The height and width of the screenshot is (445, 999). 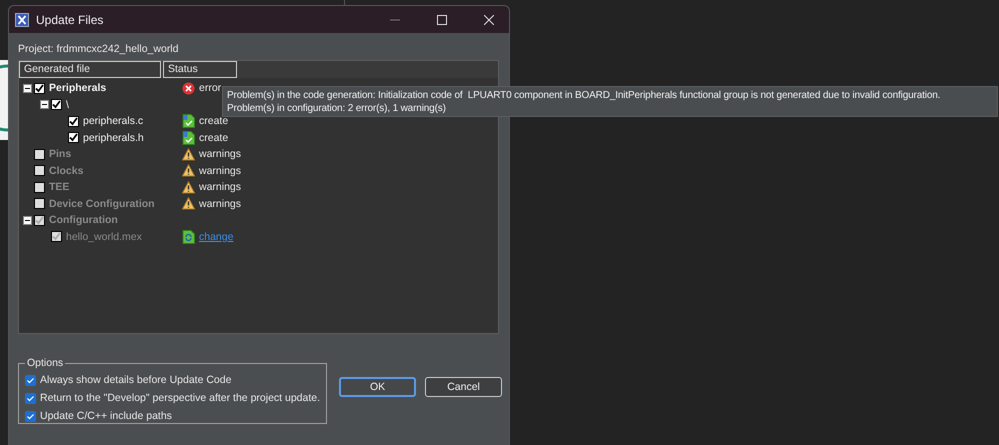 What do you see at coordinates (67, 104) in the screenshot?
I see `tree-item-label: \` at bounding box center [67, 104].